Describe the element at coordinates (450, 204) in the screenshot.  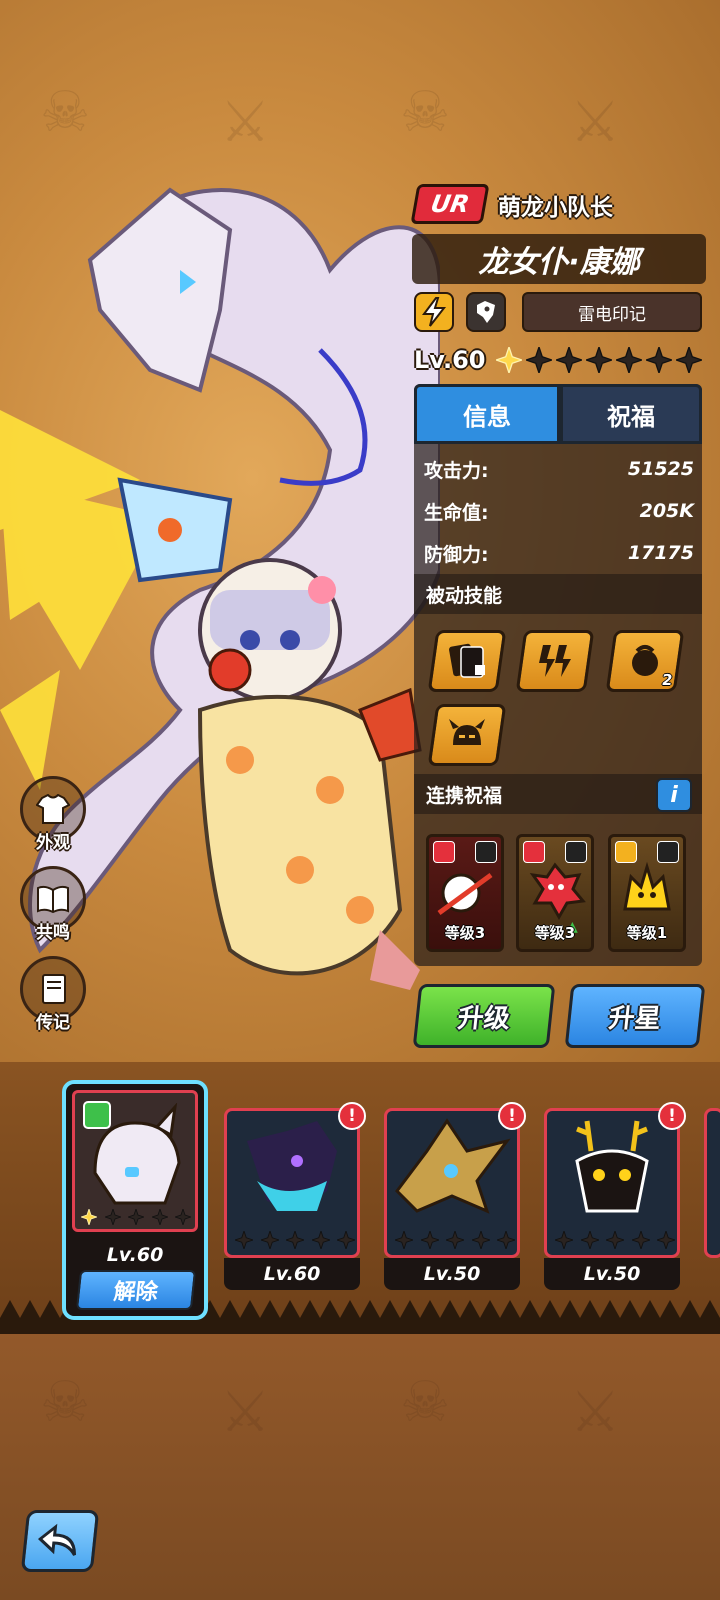
I see `rarity-badge: UR` at that location.